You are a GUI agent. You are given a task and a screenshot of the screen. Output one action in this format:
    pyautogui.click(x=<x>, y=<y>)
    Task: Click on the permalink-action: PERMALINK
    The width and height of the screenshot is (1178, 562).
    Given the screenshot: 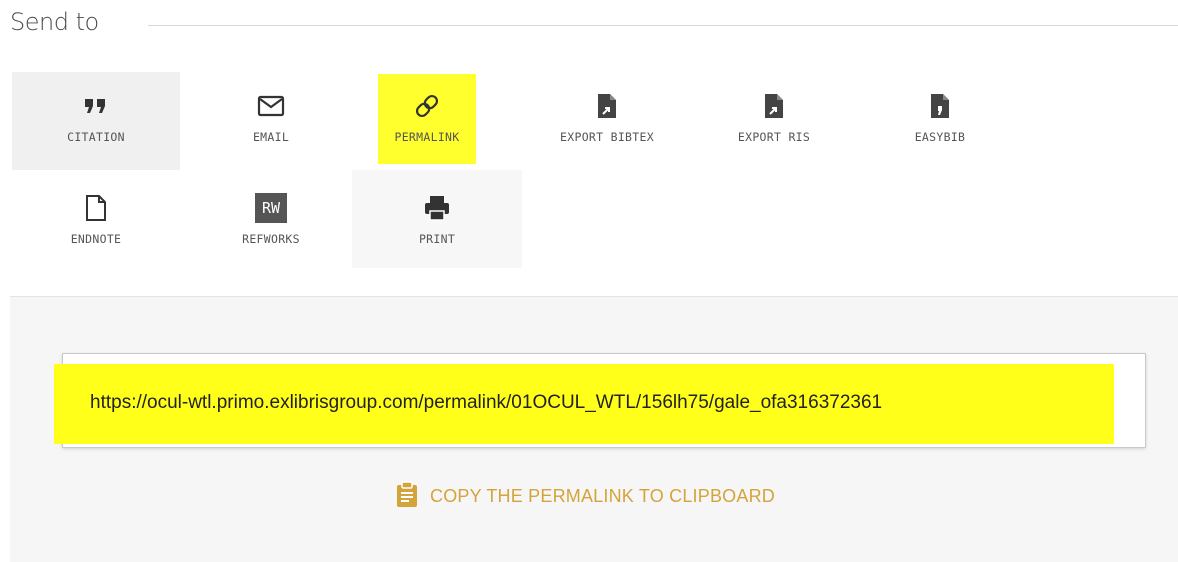 What is the action you would take?
    pyautogui.click(x=427, y=121)
    